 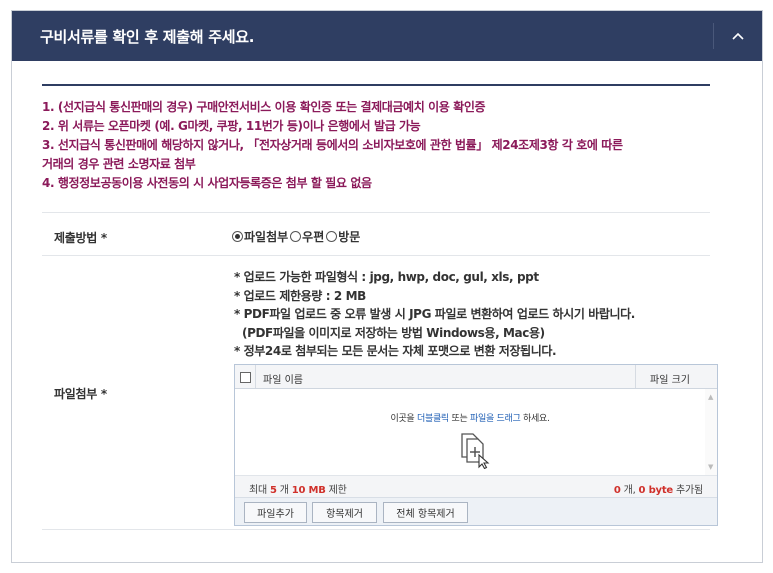 What do you see at coordinates (259, 490) in the screenshot?
I see `limit-text: 최대` at bounding box center [259, 490].